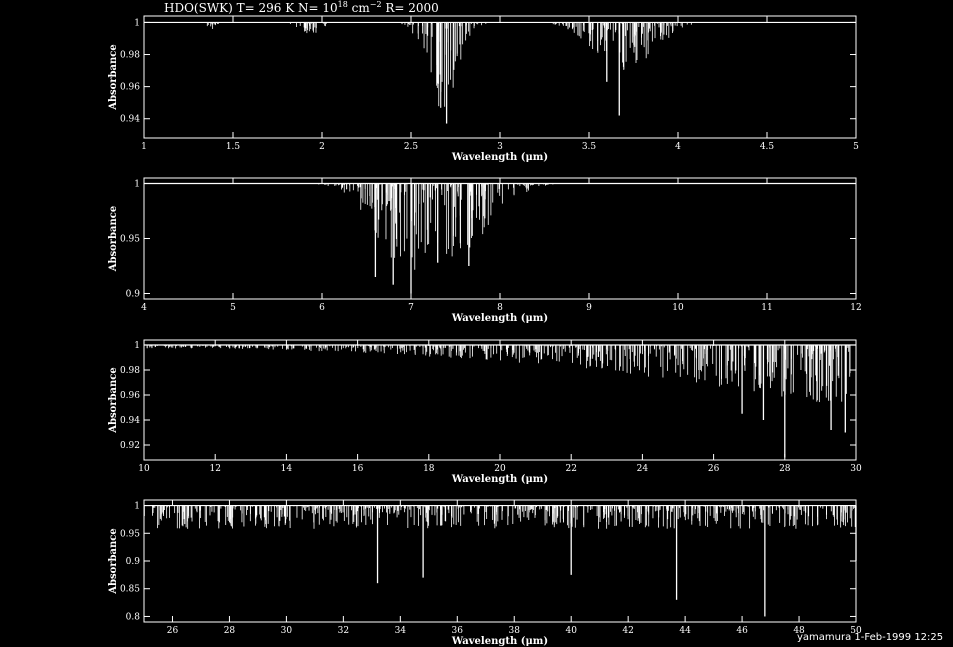 The height and width of the screenshot is (647, 953). Describe the element at coordinates (571, 631) in the screenshot. I see `x-tick-label: 40` at that location.